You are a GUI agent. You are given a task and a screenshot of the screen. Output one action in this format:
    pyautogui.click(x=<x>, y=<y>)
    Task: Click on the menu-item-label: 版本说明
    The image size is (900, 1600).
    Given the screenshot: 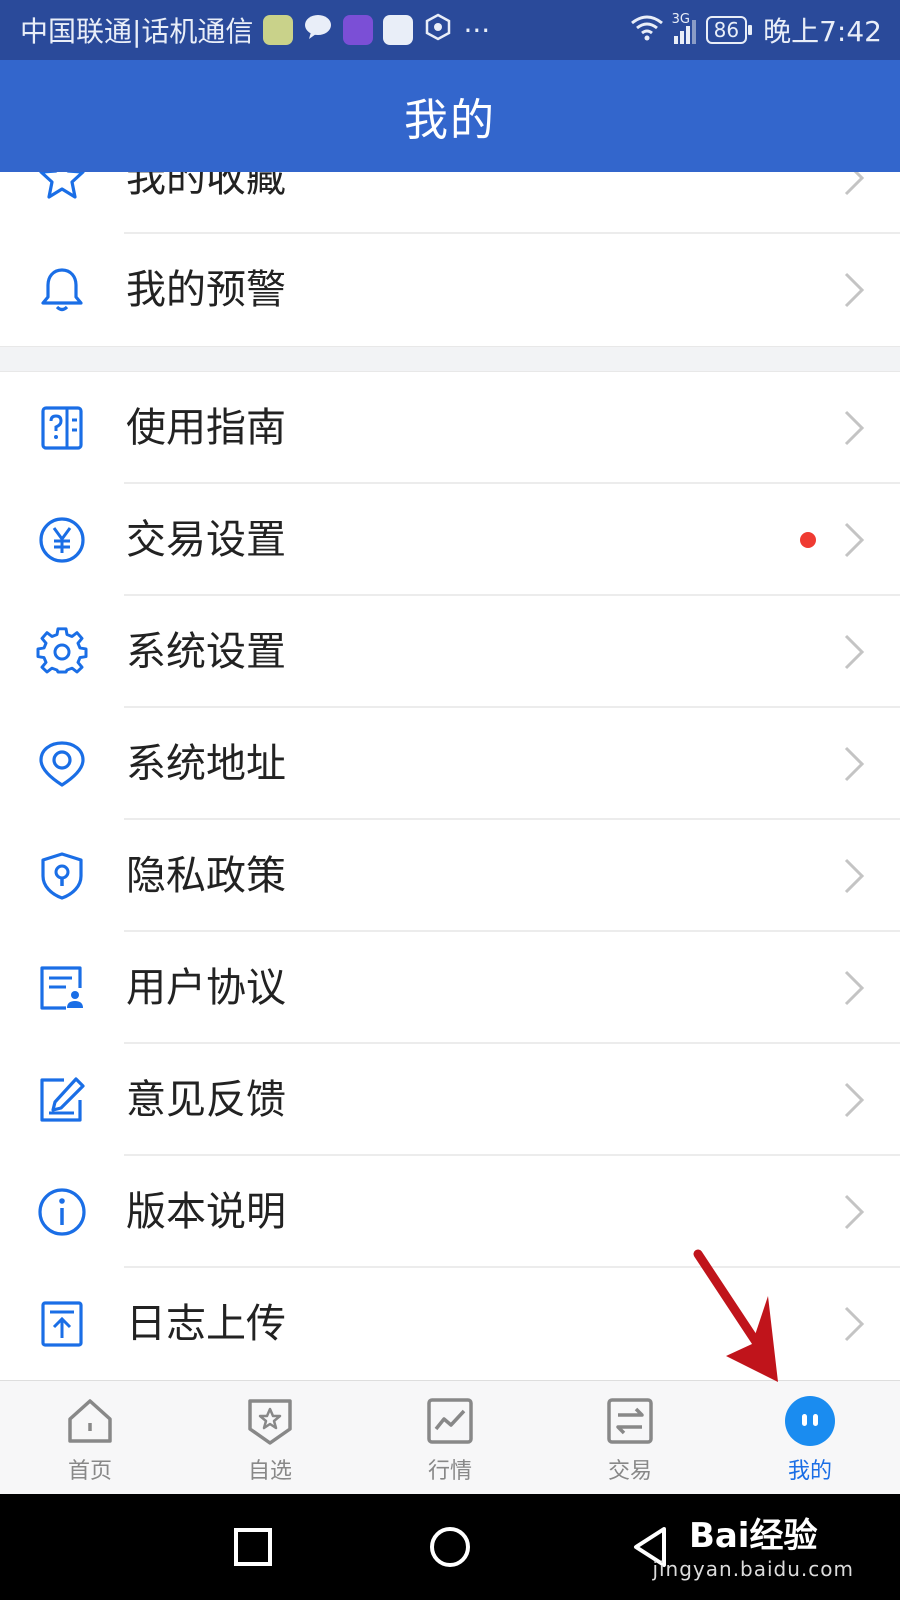 What is the action you would take?
    pyautogui.click(x=206, y=1212)
    